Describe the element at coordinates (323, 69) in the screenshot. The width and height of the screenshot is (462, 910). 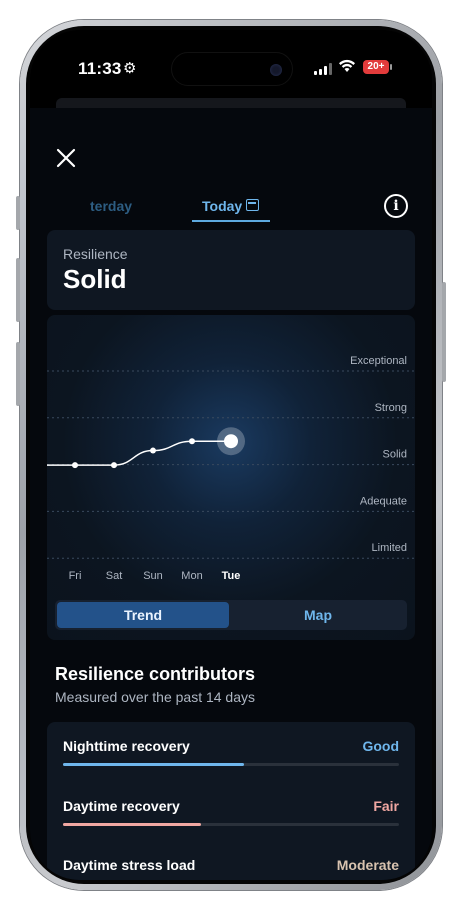
I see `cellular-signal-icon` at that location.